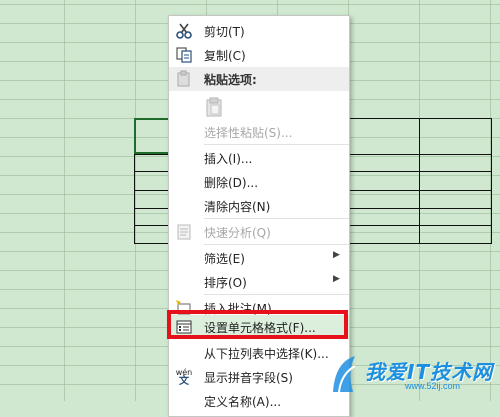 The image size is (500, 417). Describe the element at coordinates (259, 79) in the screenshot. I see `paste-options-header: 粘贴选项:` at that location.